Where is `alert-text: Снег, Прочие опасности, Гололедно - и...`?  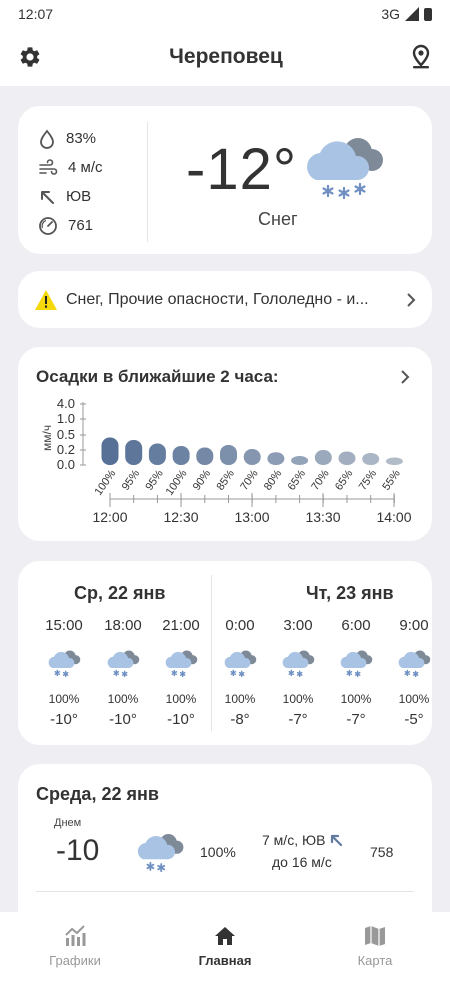 alert-text: Снег, Прочие опасности, Гололедно - и... is located at coordinates (217, 299).